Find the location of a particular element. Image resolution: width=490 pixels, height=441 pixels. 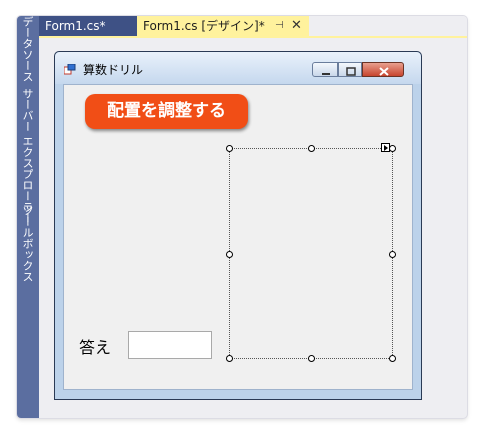

tab-label: Form1.cs* is located at coordinates (75, 26).